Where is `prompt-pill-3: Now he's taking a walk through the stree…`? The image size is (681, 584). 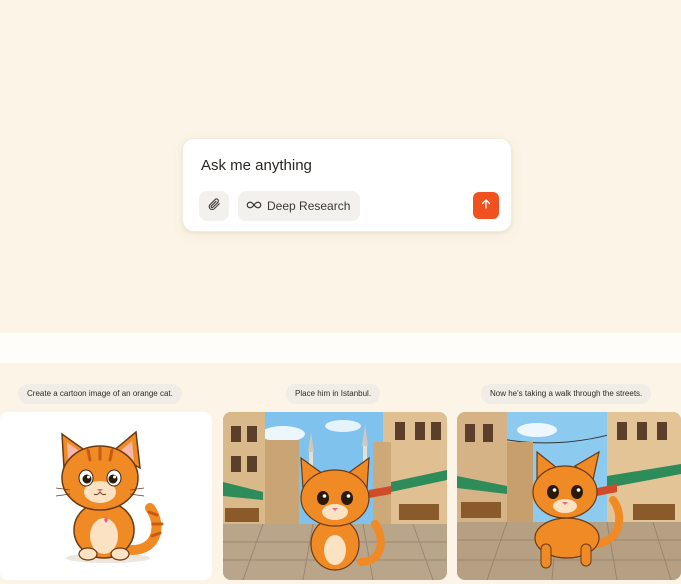 prompt-pill-3: Now he's taking a walk through the stree… is located at coordinates (566, 394).